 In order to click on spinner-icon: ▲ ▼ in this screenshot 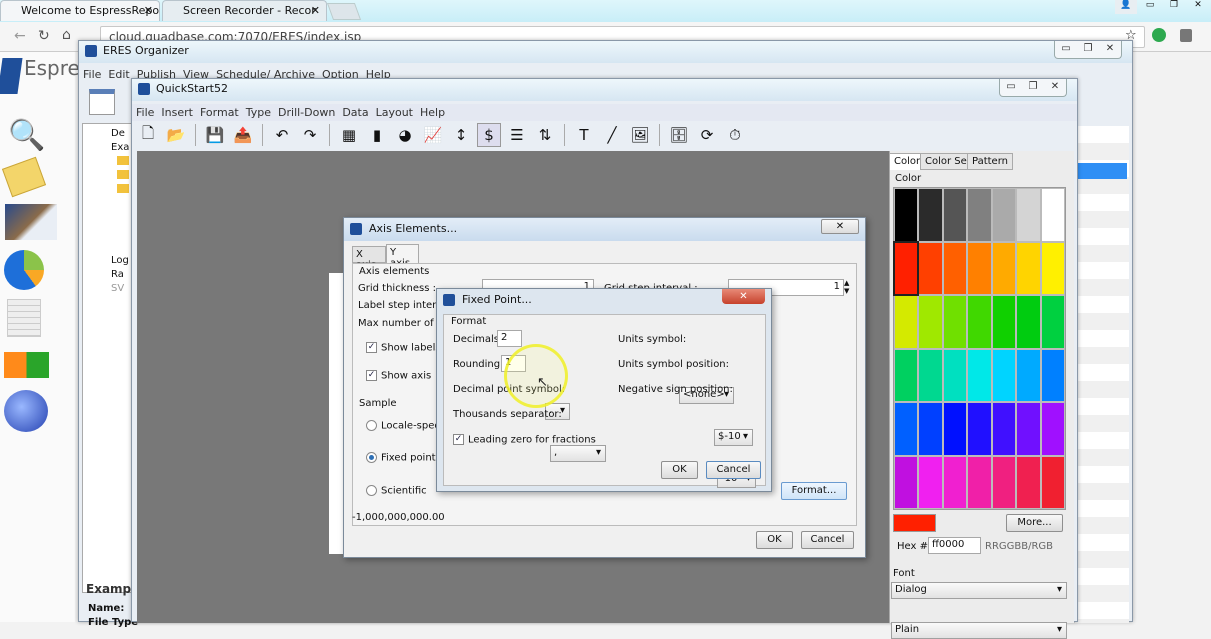, I will do `click(846, 287)`.